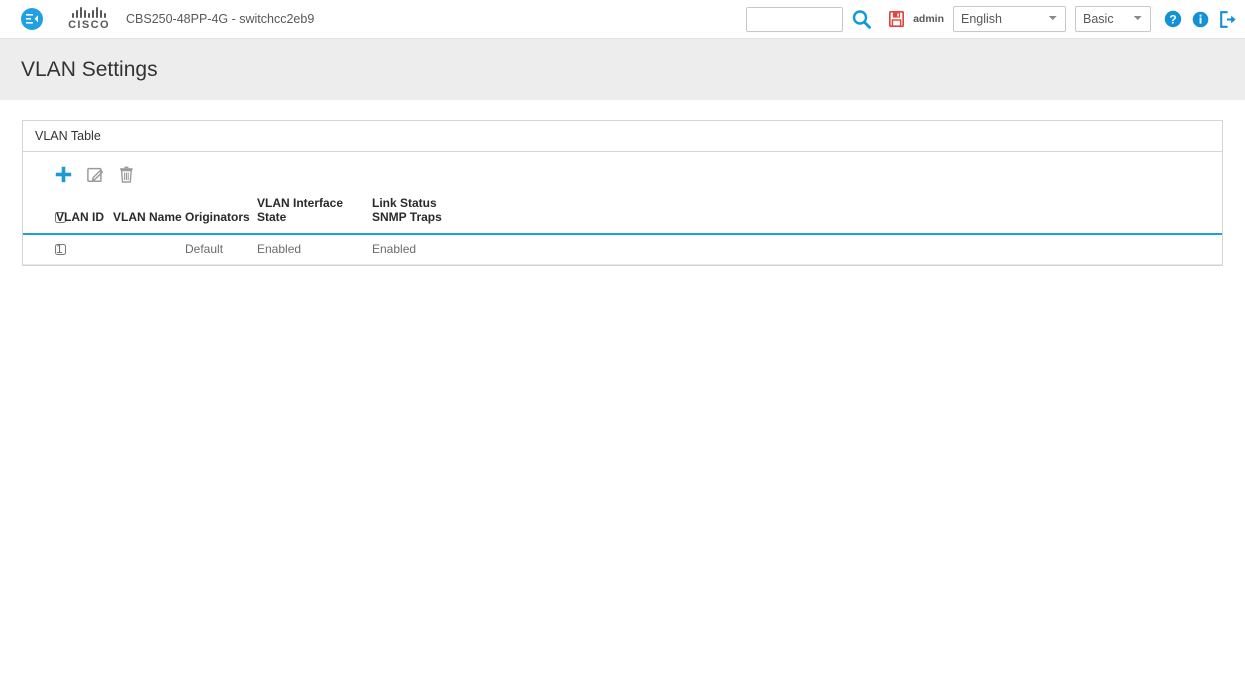 The height and width of the screenshot is (700, 1245). What do you see at coordinates (147, 217) in the screenshot?
I see `column-header-vlan-name: VLAN Name` at bounding box center [147, 217].